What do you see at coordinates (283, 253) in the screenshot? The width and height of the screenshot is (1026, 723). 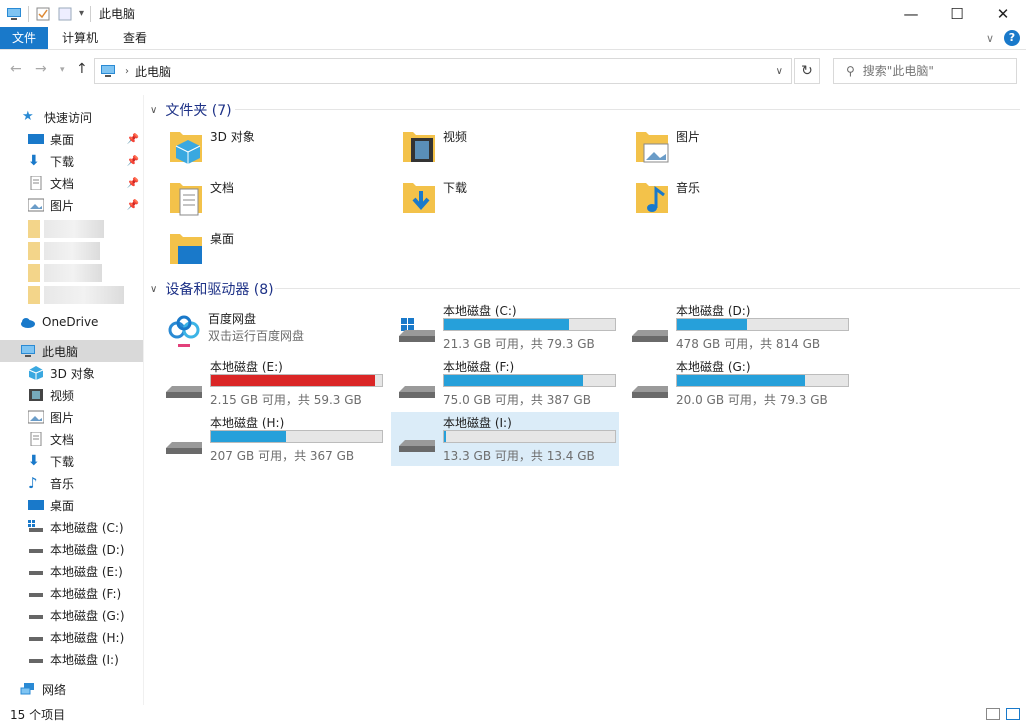 I see `folder-desktop: 桌面` at bounding box center [283, 253].